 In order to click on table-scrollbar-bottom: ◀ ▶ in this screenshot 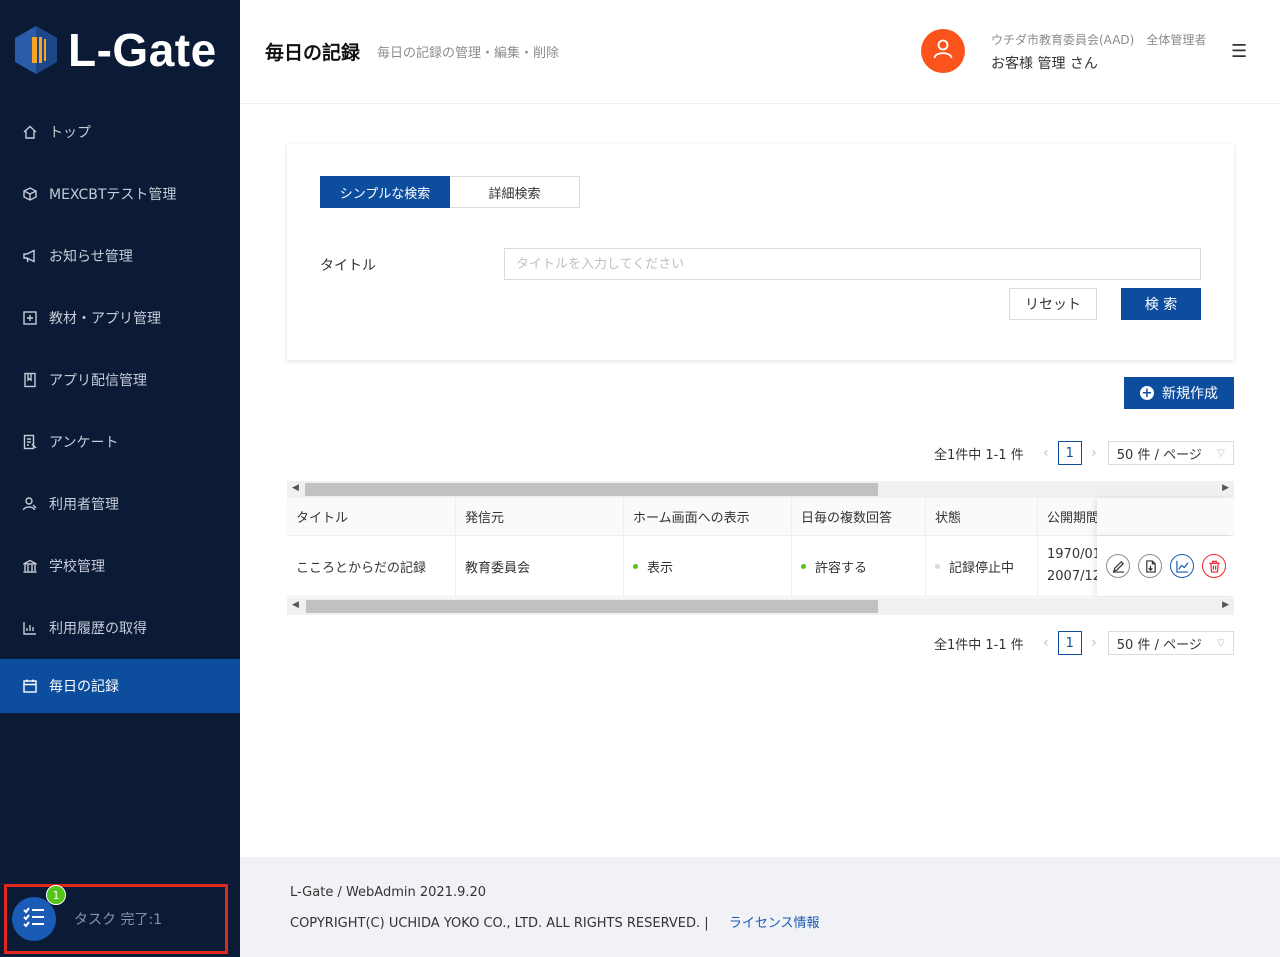, I will do `click(760, 606)`.